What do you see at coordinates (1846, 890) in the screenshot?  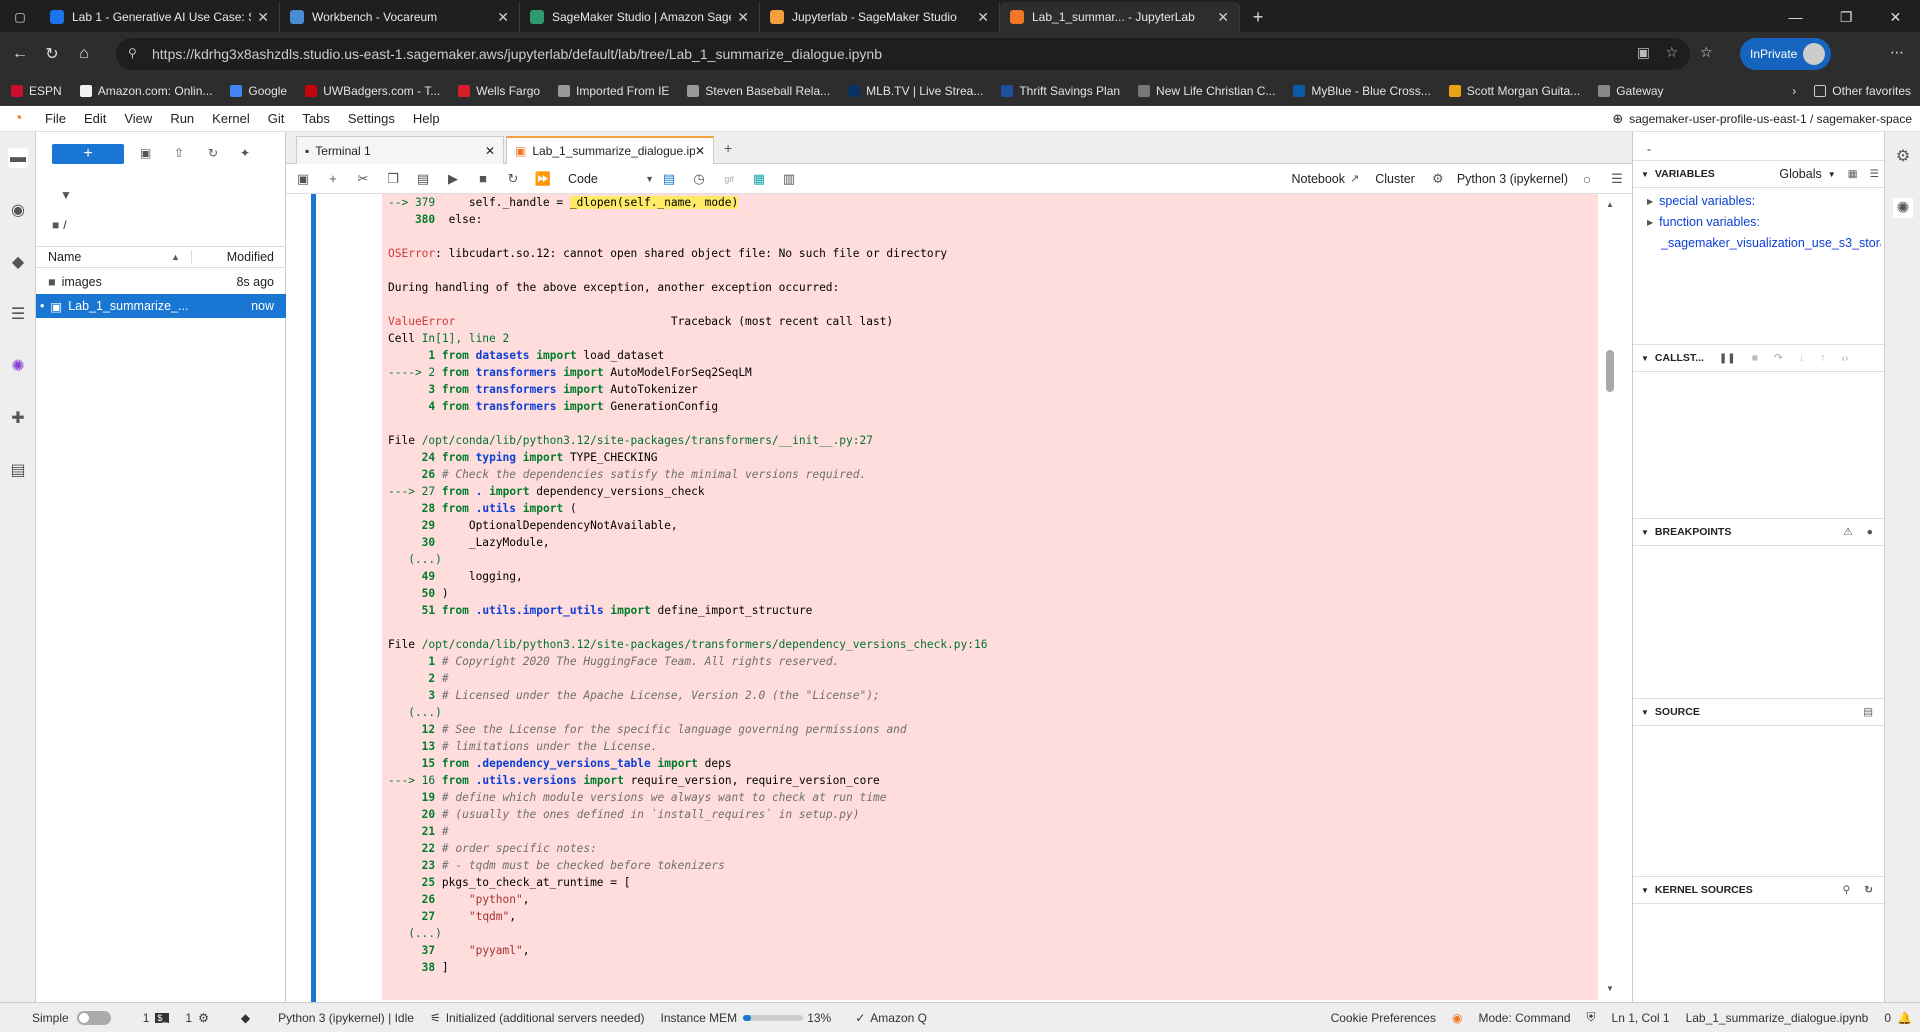 I see `search-icon: ⚲` at bounding box center [1846, 890].